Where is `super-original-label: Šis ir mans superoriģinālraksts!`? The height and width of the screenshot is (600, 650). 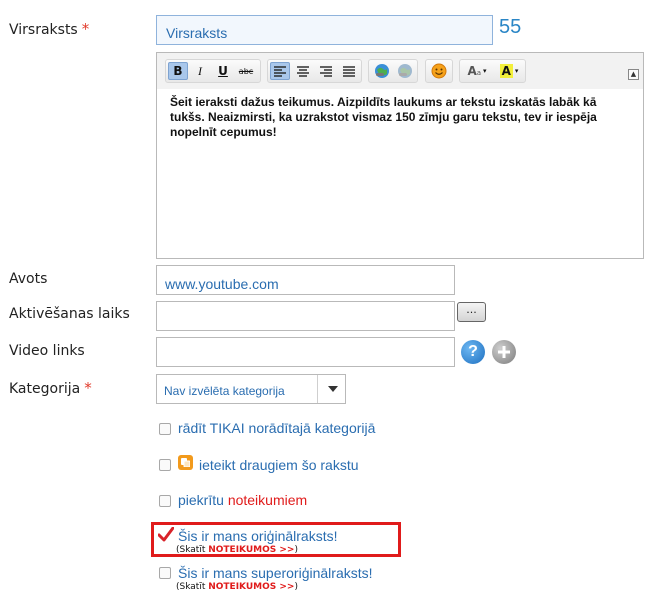
super-original-label: Šis ir mans superoriģinālraksts! is located at coordinates (275, 573).